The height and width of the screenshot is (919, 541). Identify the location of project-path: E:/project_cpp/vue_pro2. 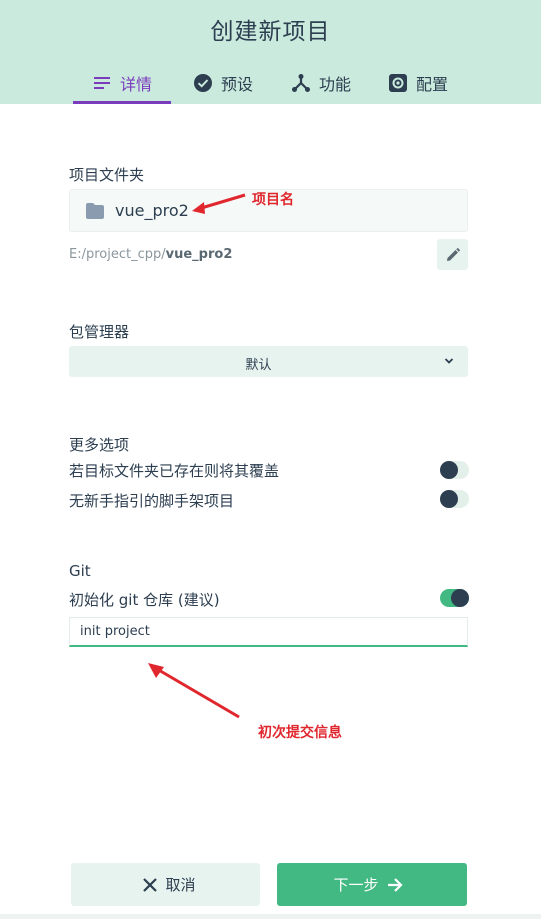
(150, 254).